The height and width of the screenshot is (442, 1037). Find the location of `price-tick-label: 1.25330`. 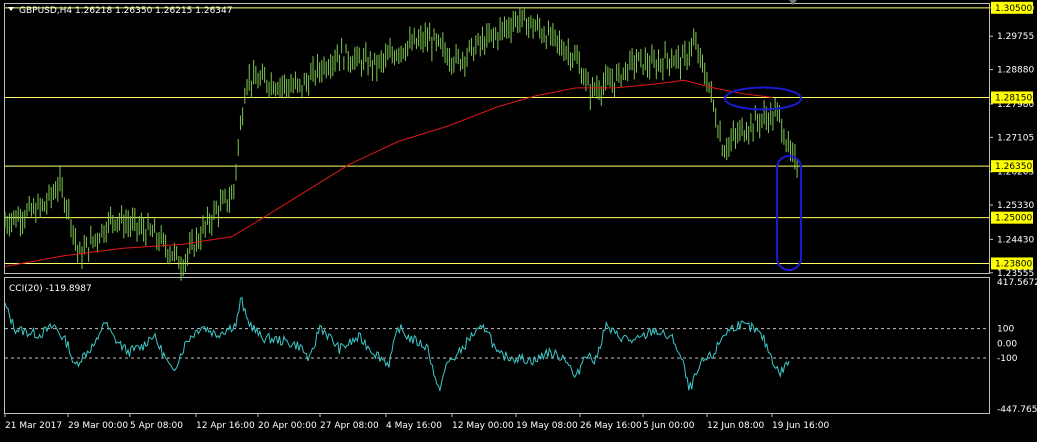

price-tick-label: 1.25330 is located at coordinates (1015, 206).